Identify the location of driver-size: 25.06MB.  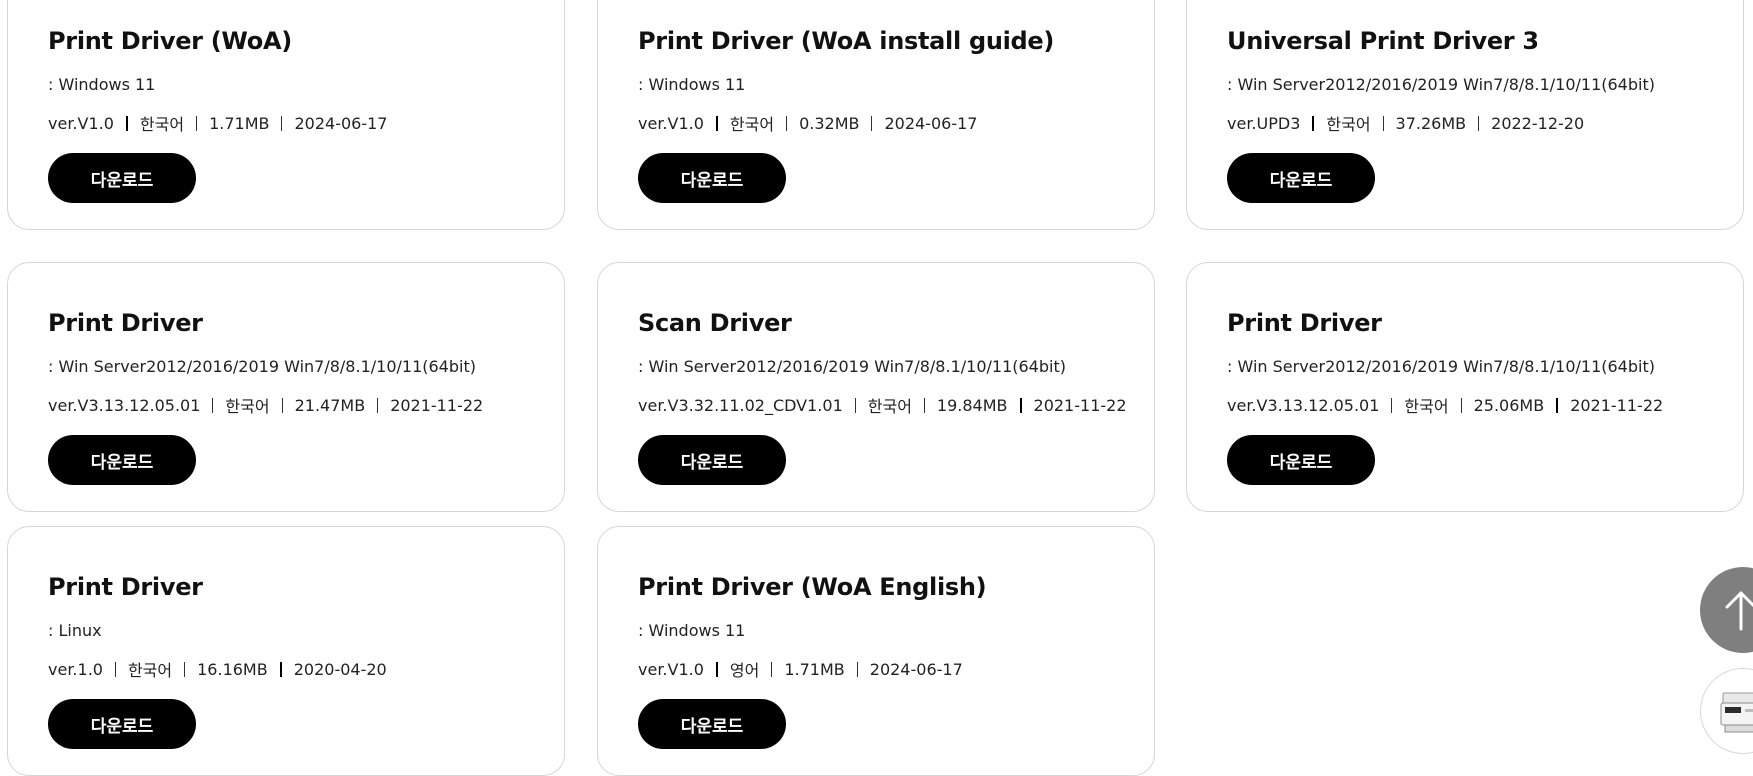
(1509, 405).